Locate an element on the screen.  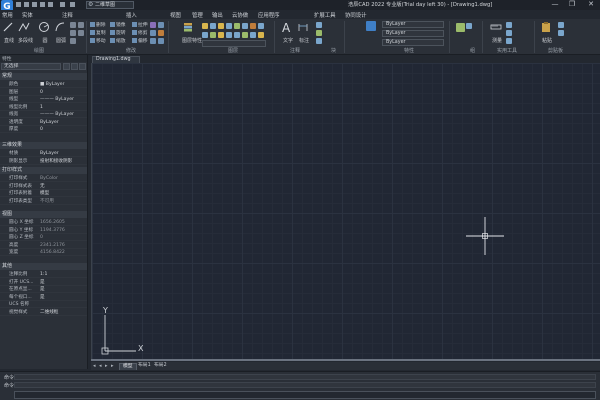
prop-row: 视觉样式 二维线框 is located at coordinates (43, 312).